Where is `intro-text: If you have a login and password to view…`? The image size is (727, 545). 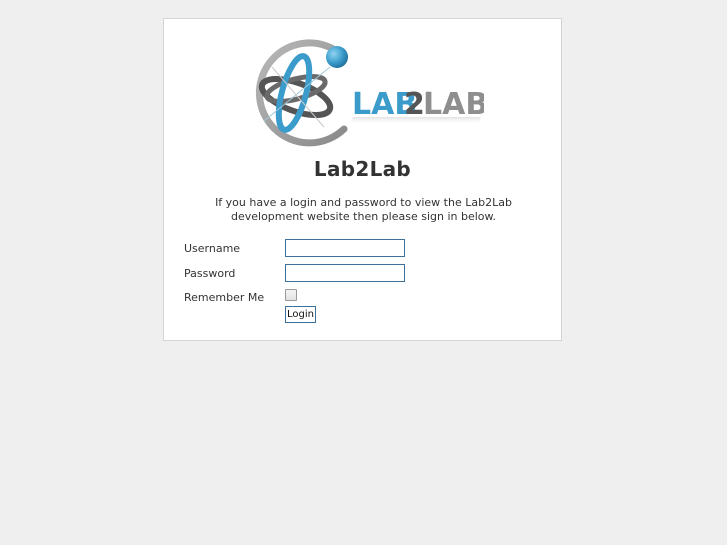
intro-text: If you have a login and password to view… is located at coordinates (363, 209).